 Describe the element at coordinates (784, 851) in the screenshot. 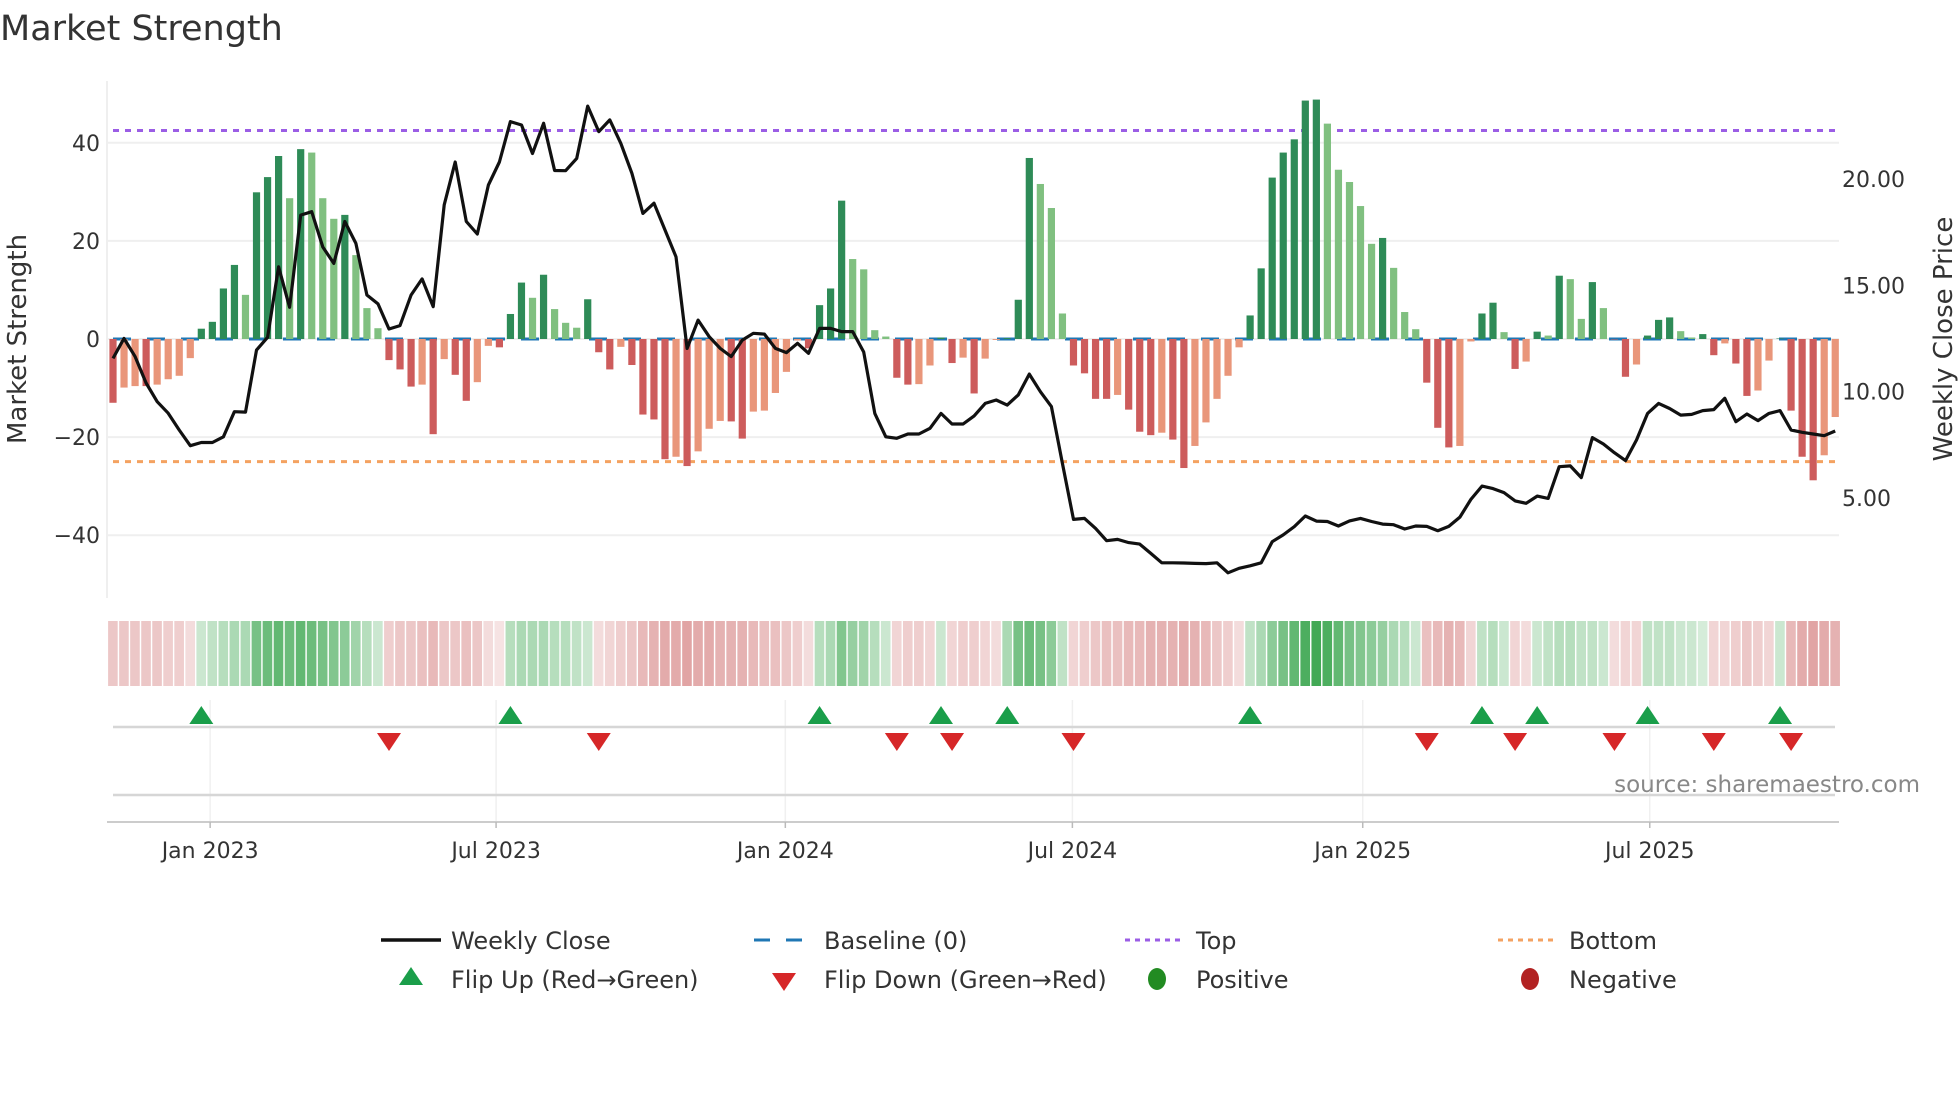

I see `x-tick-label: Jan 2024` at that location.